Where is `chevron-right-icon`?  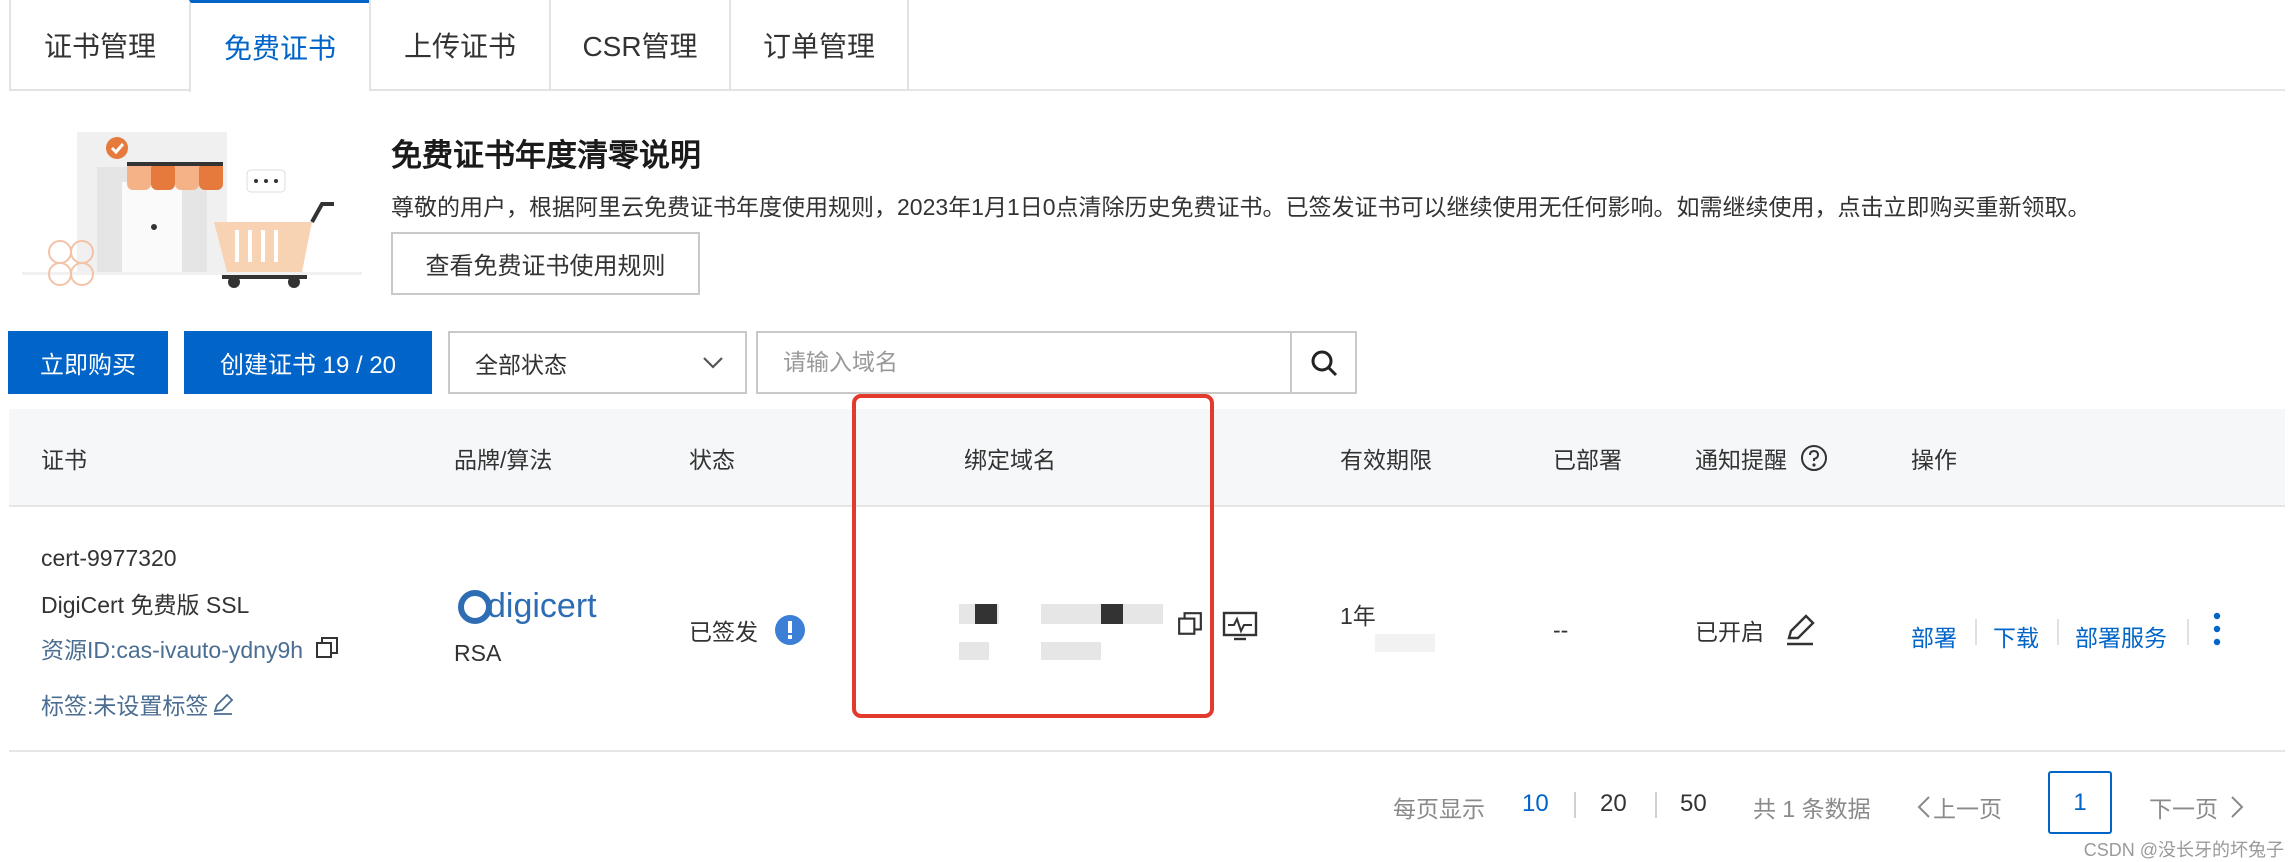 chevron-right-icon is located at coordinates (2237, 807).